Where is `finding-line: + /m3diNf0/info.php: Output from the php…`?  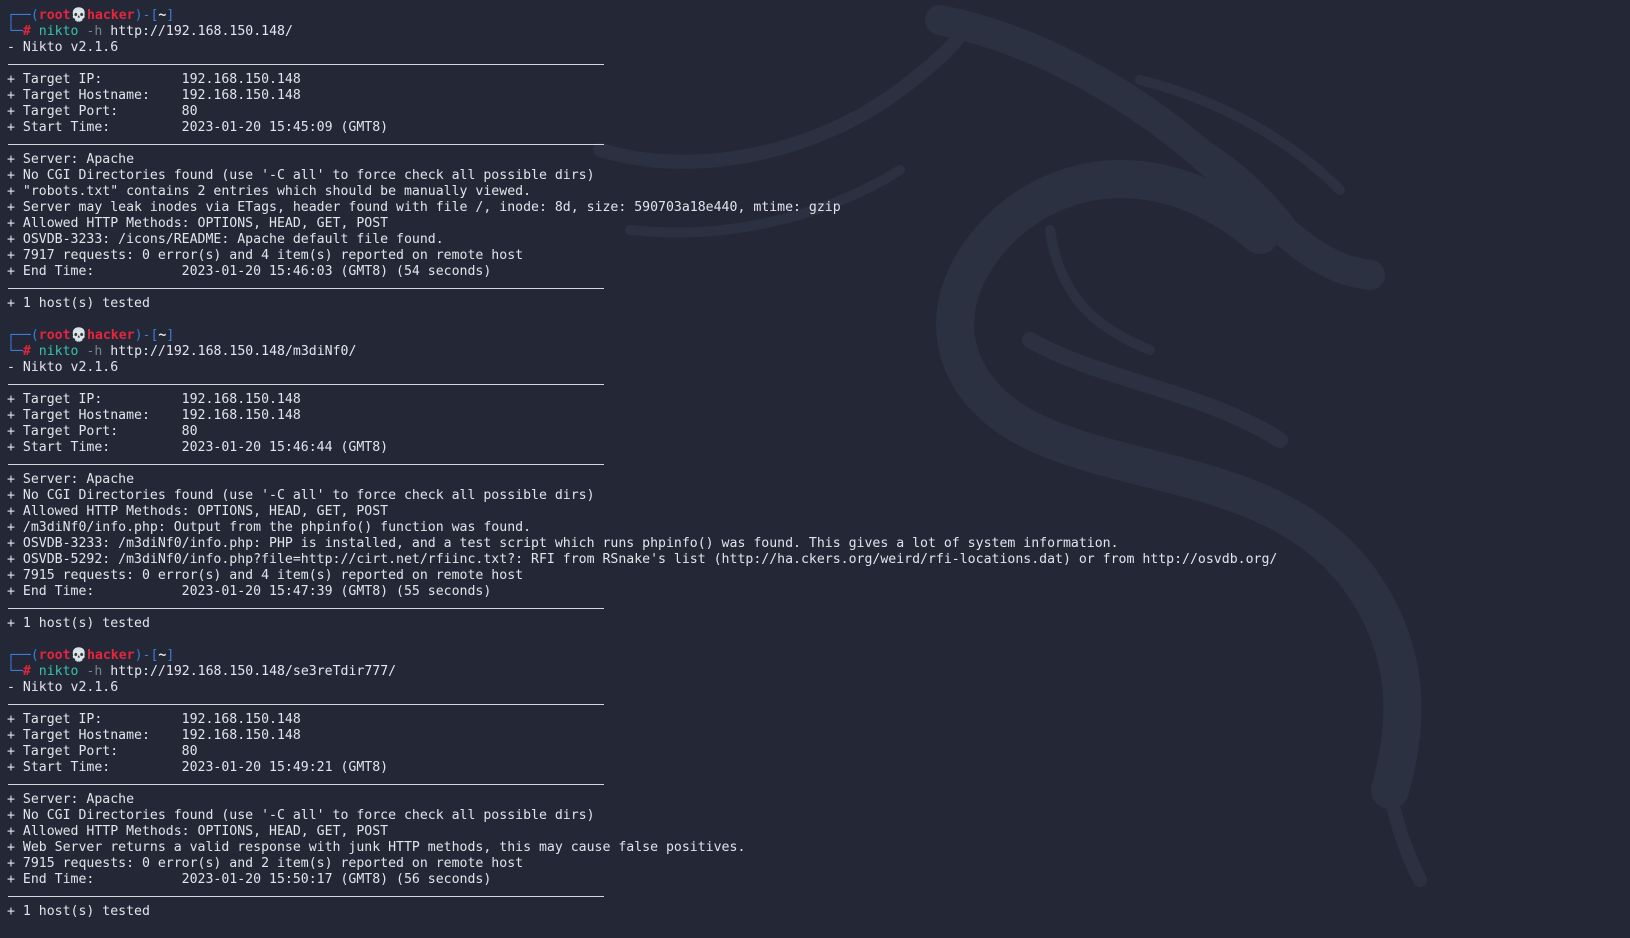
finding-line: + /m3diNf0/info.php: Output from the php… is located at coordinates (269, 527).